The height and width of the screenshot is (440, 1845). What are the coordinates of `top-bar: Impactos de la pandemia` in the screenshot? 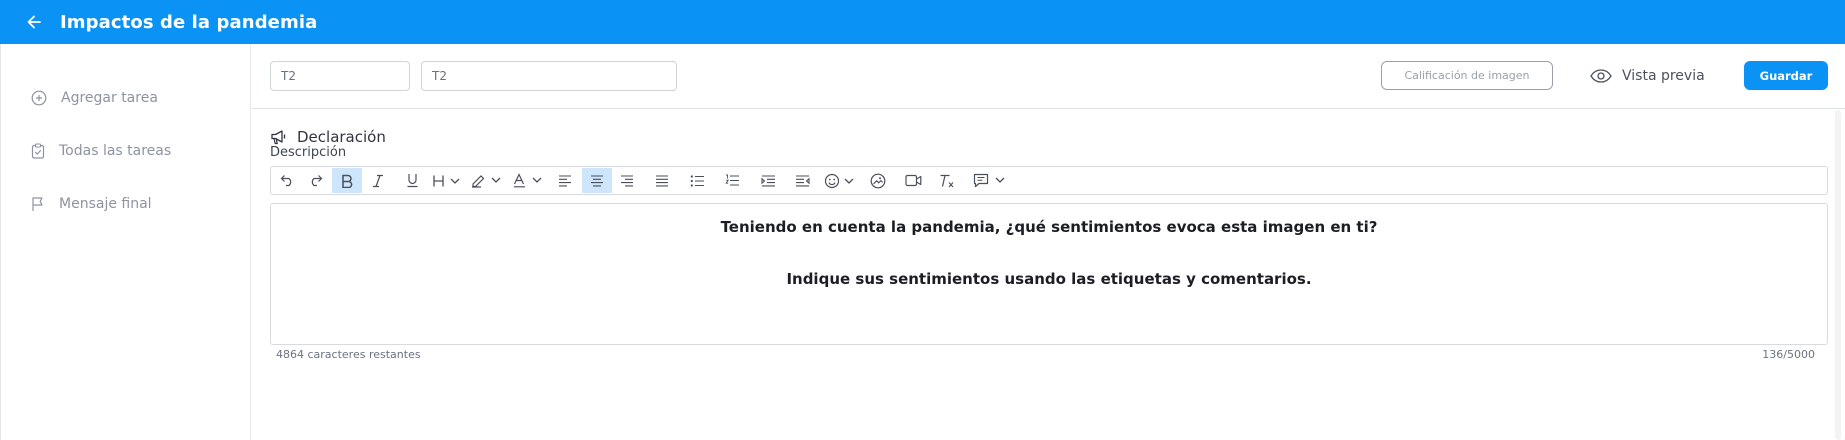 It's located at (922, 22).